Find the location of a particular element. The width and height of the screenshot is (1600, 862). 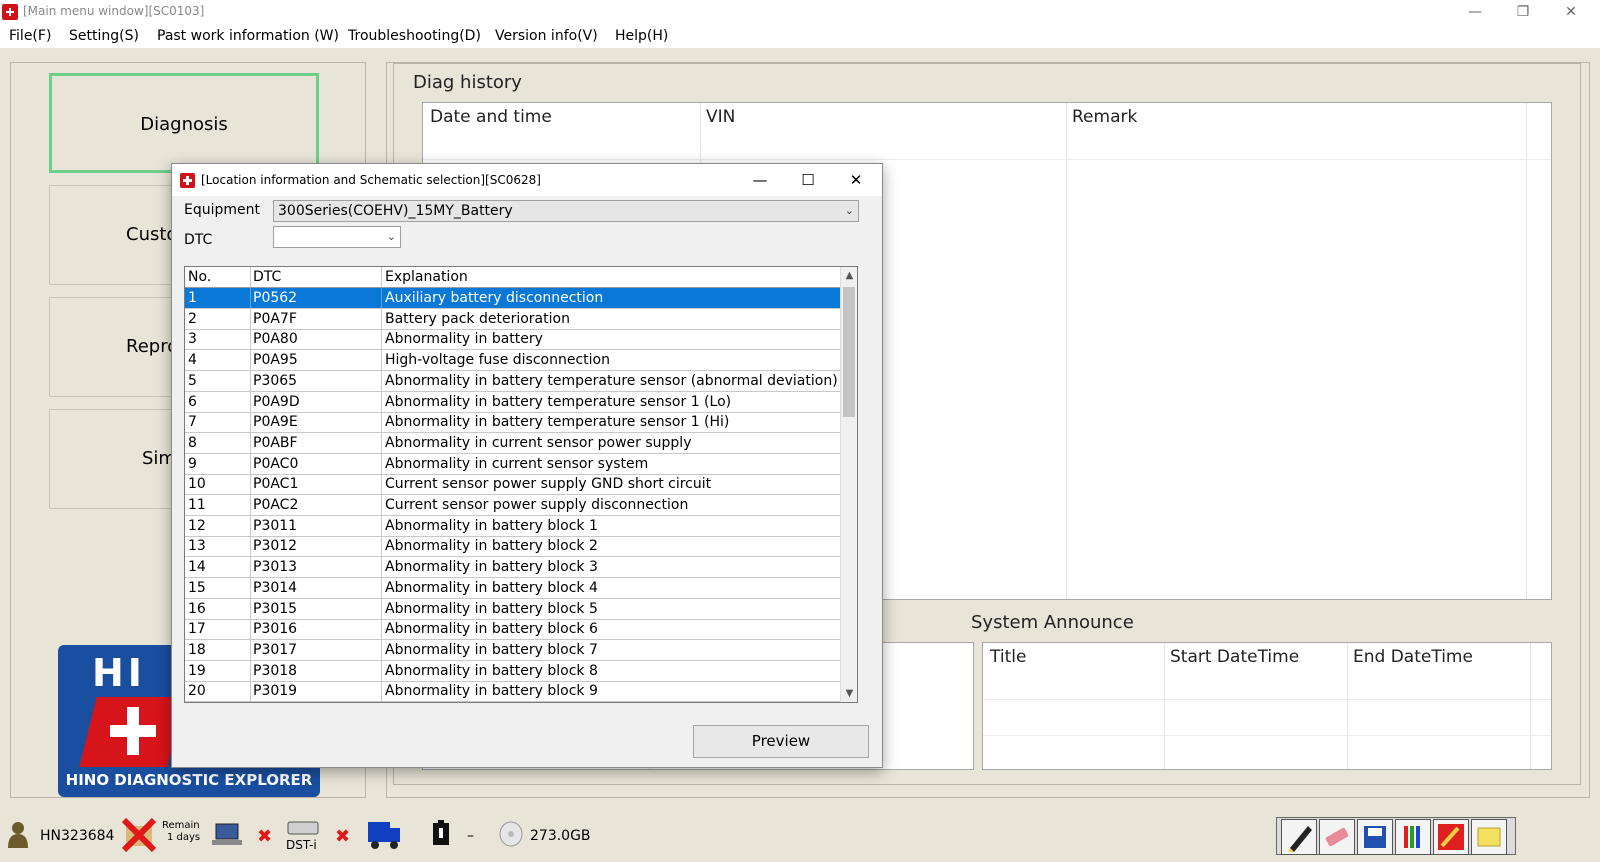

diagnosis-button: Diagnosis is located at coordinates (184, 123).